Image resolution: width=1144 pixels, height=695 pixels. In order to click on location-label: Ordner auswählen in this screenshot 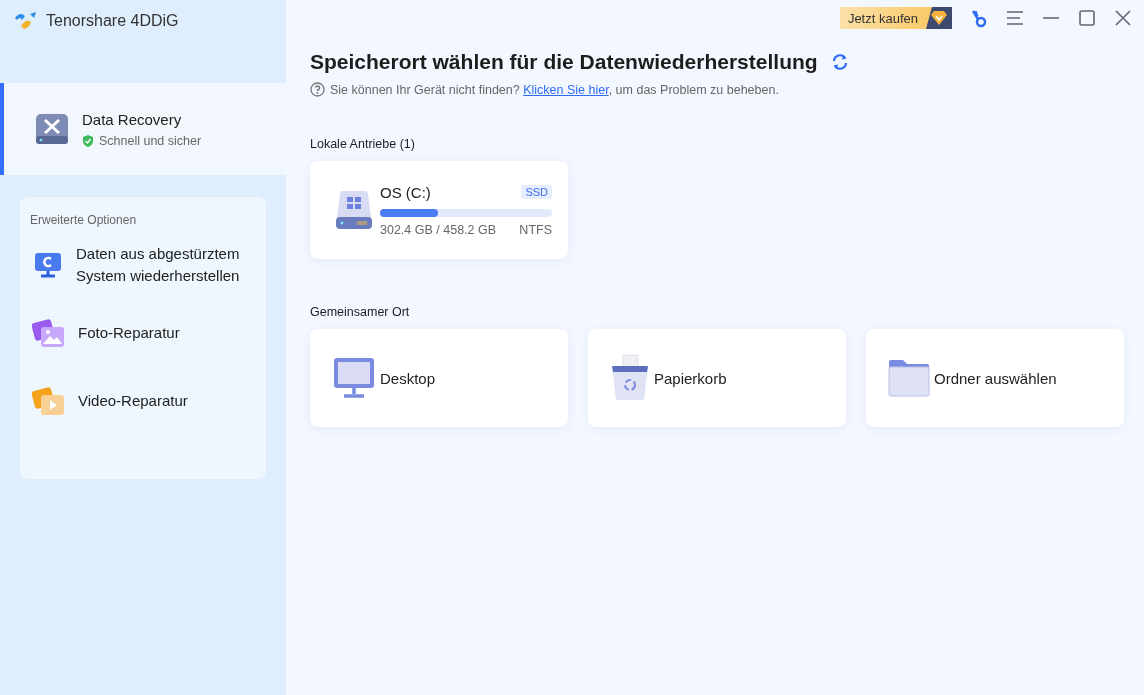, I will do `click(995, 378)`.